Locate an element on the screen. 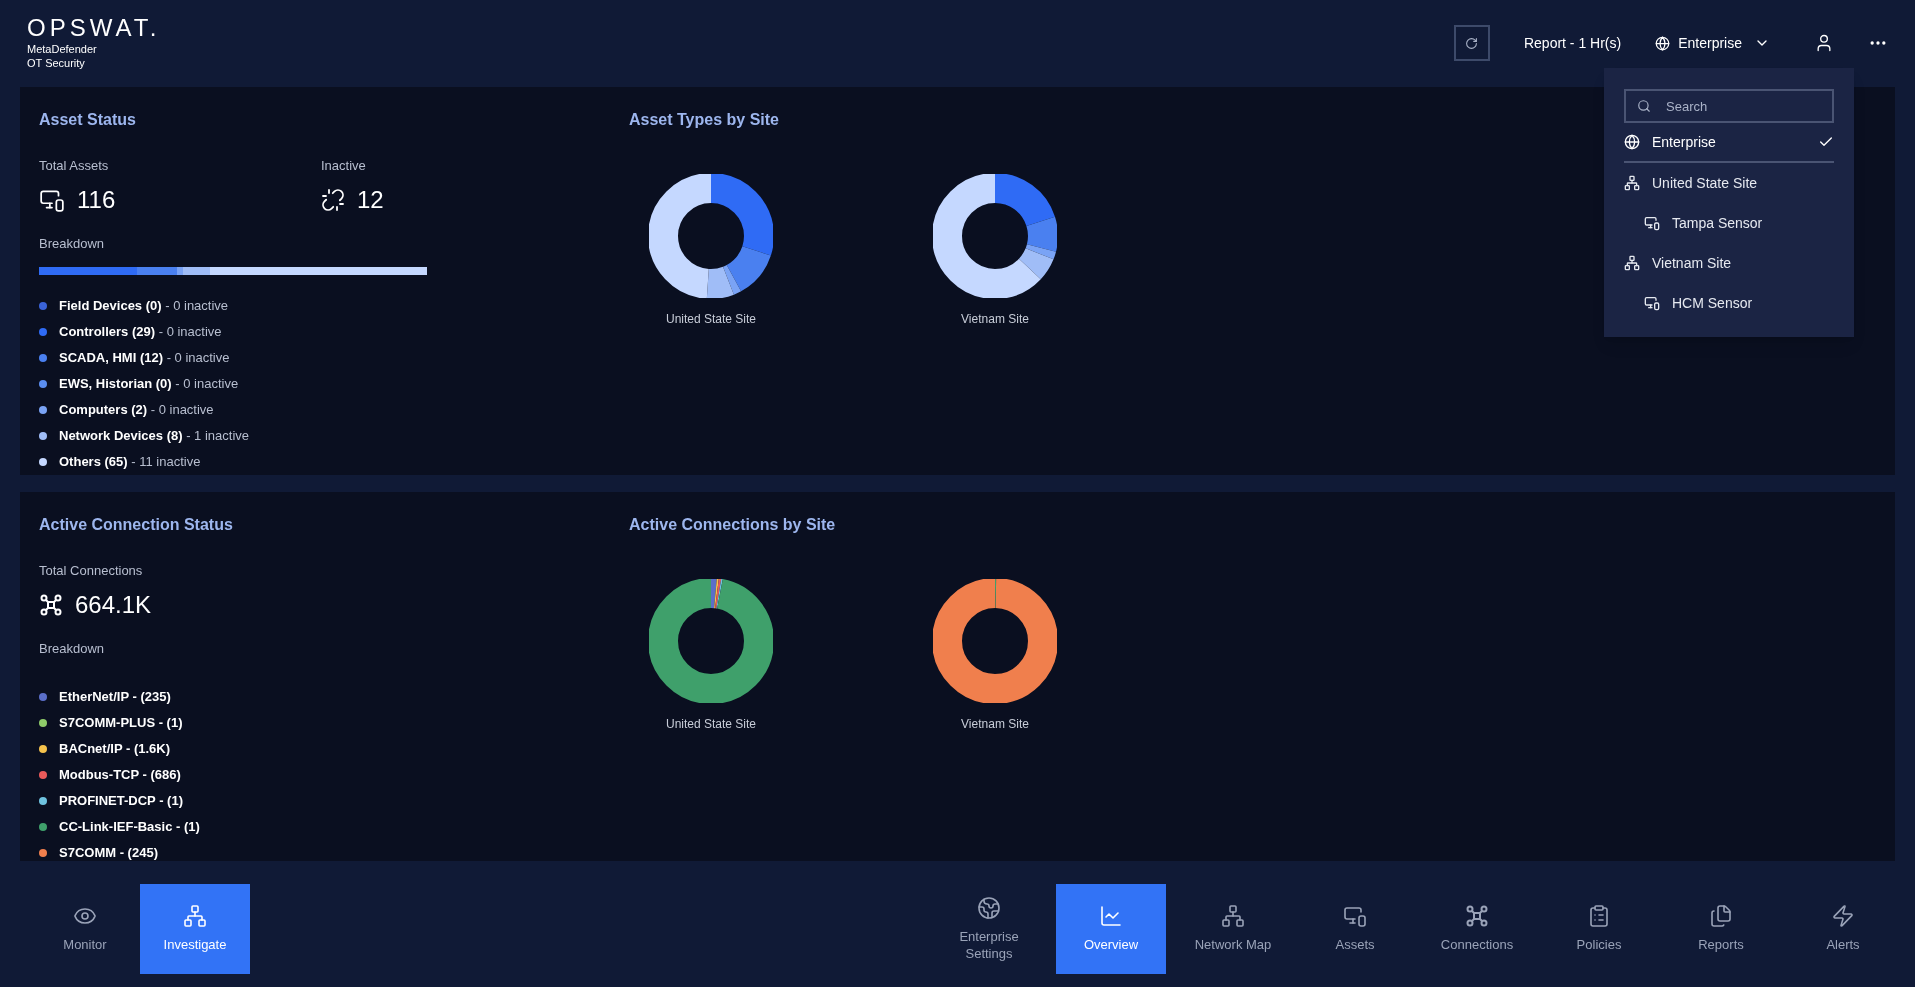 Image resolution: width=1915 pixels, height=987 pixels. menu-item: HCM Sensor is located at coordinates (1729, 303).